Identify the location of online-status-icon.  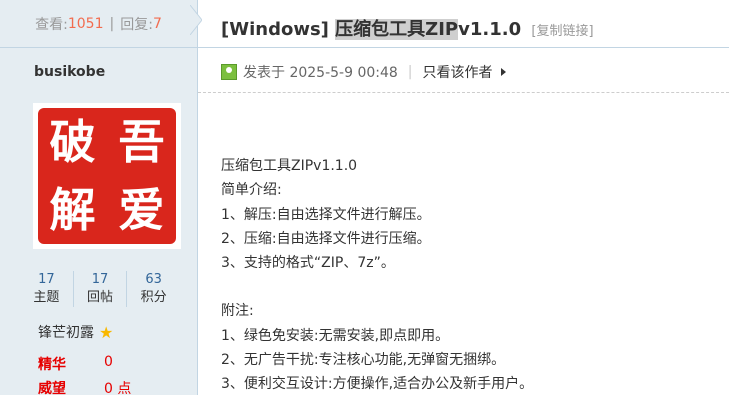
(229, 72).